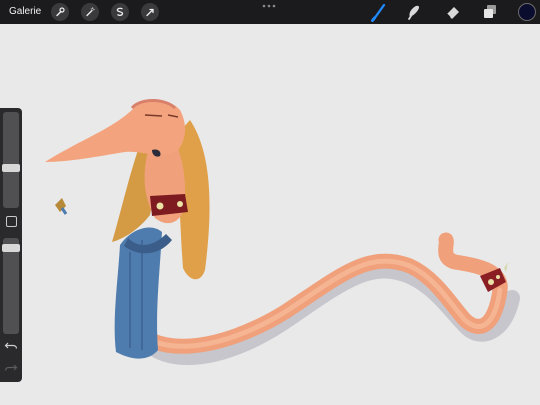 This screenshot has width=540, height=405. What do you see at coordinates (64, 211) in the screenshot?
I see `color-doodle-blue` at bounding box center [64, 211].